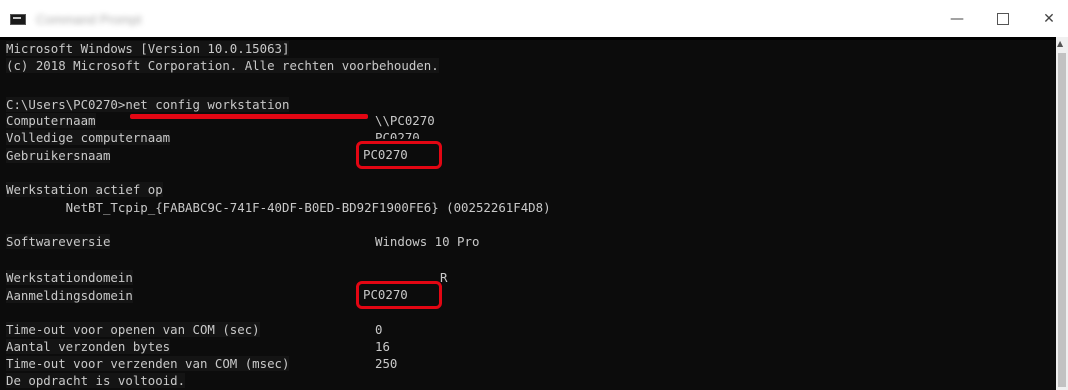 This screenshot has width=1068, height=390. I want to click on maximize-button, so click(1003, 18).